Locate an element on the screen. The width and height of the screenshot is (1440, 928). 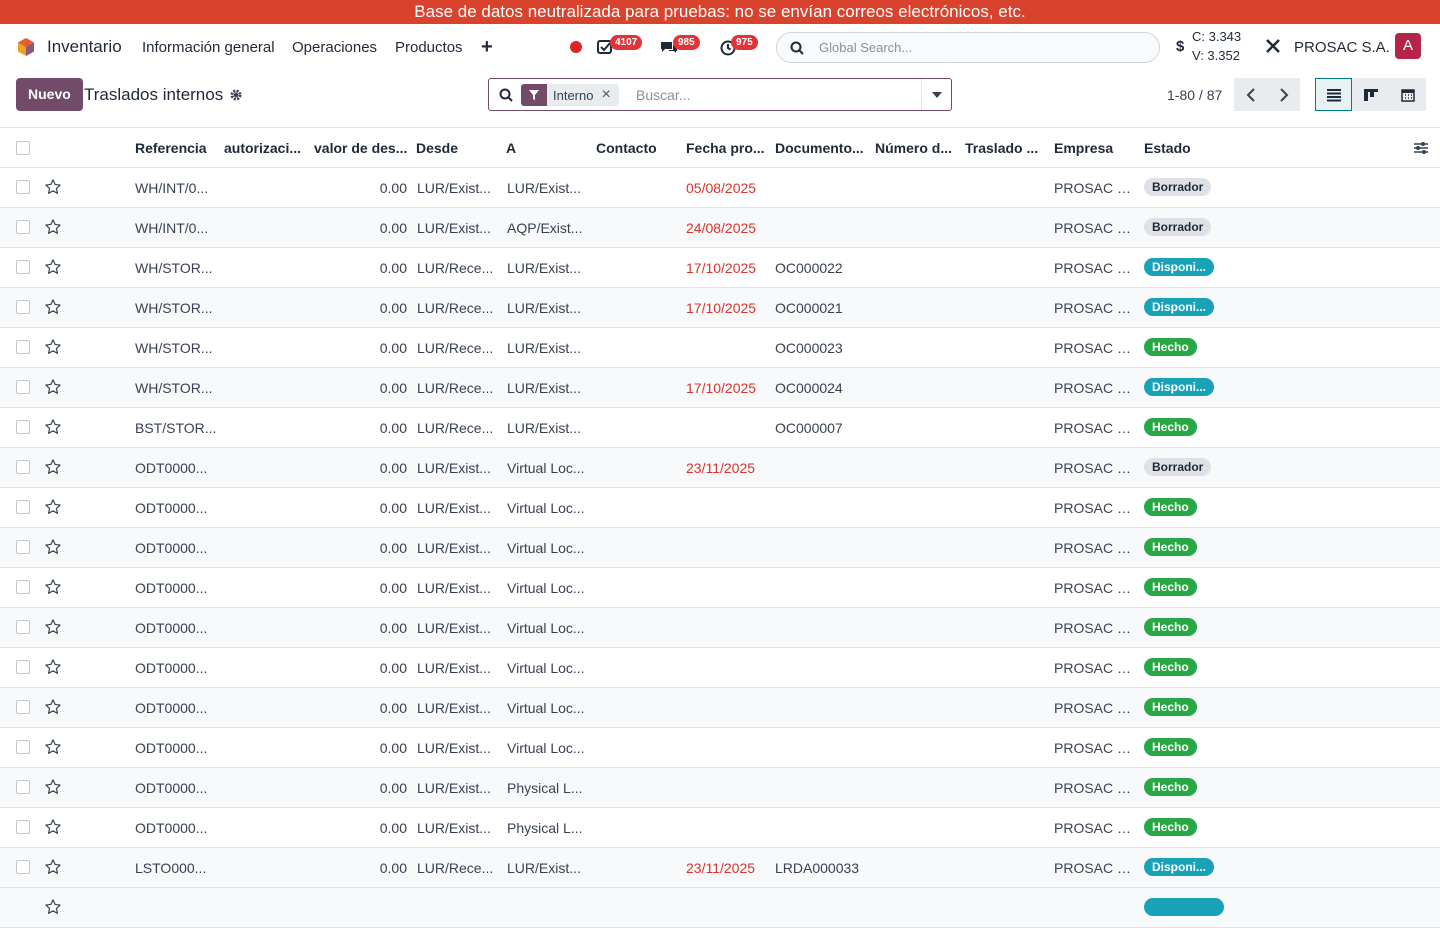
chevron-left-icon is located at coordinates (1250, 94).